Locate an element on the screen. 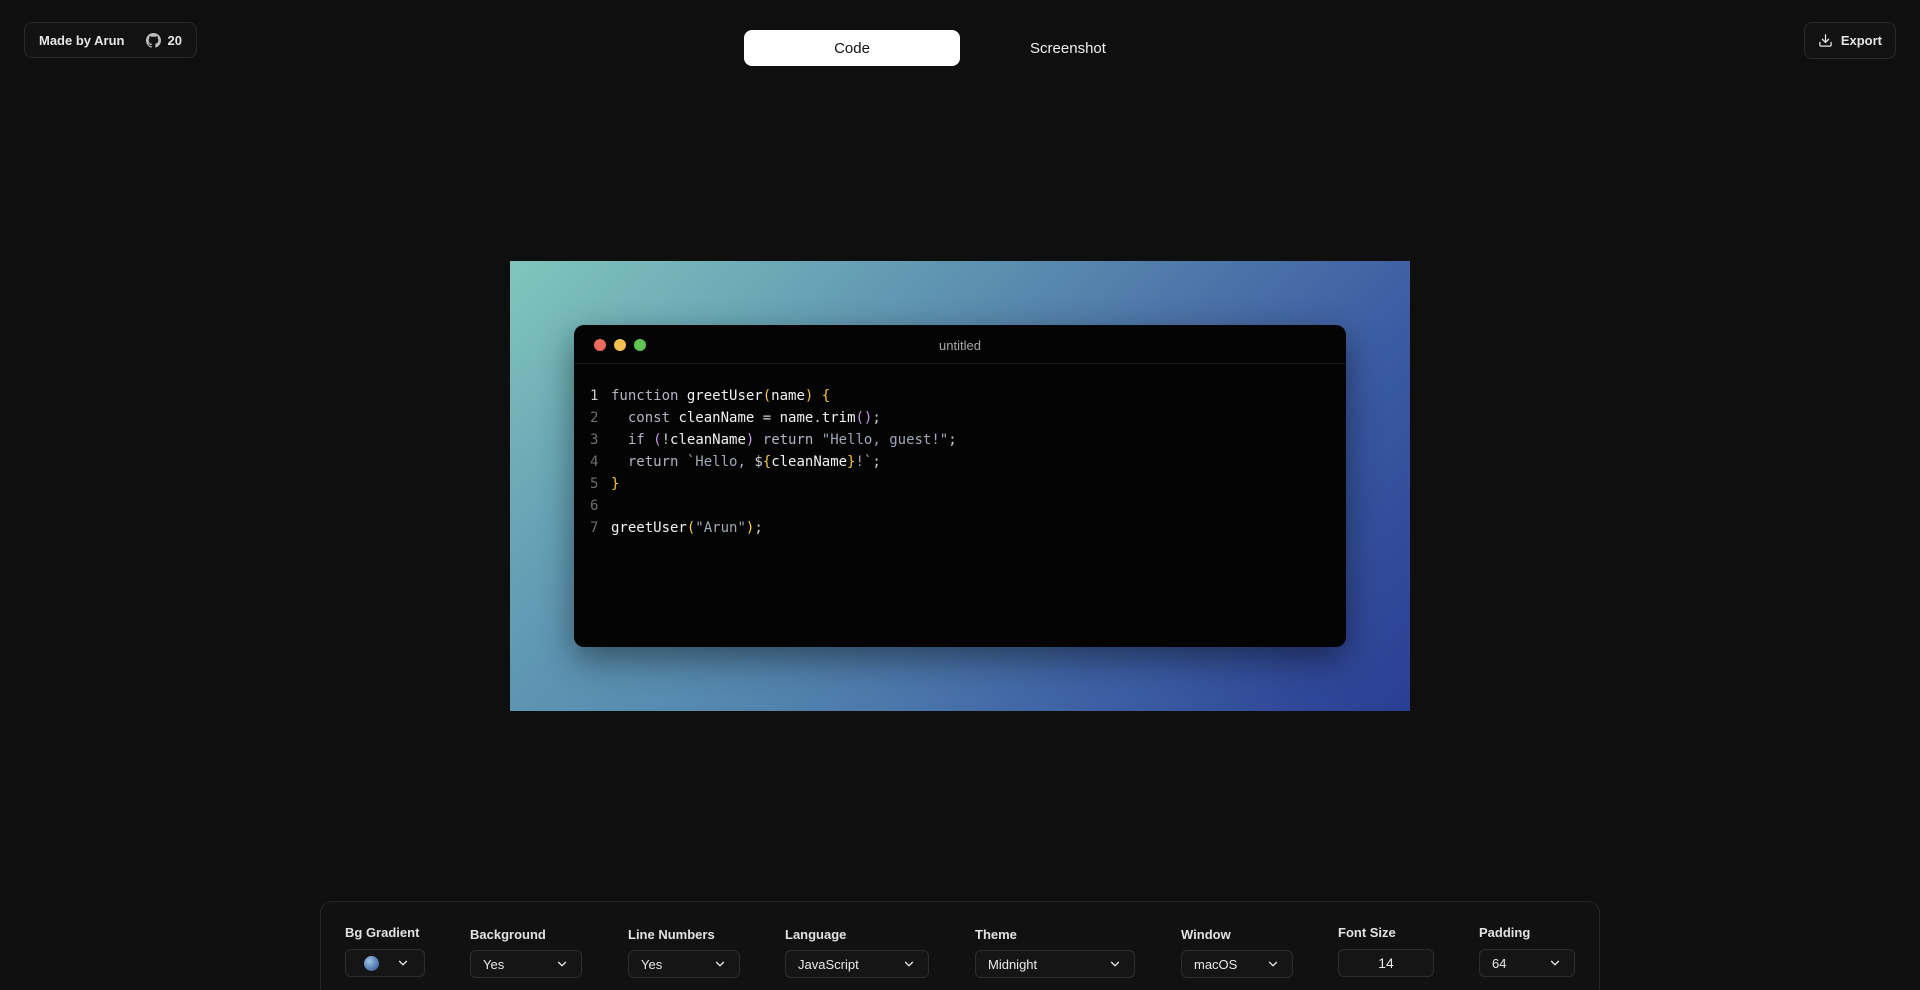 The width and height of the screenshot is (1920, 990). code-line: 7 greetUser("Arun"); is located at coordinates (773, 528).